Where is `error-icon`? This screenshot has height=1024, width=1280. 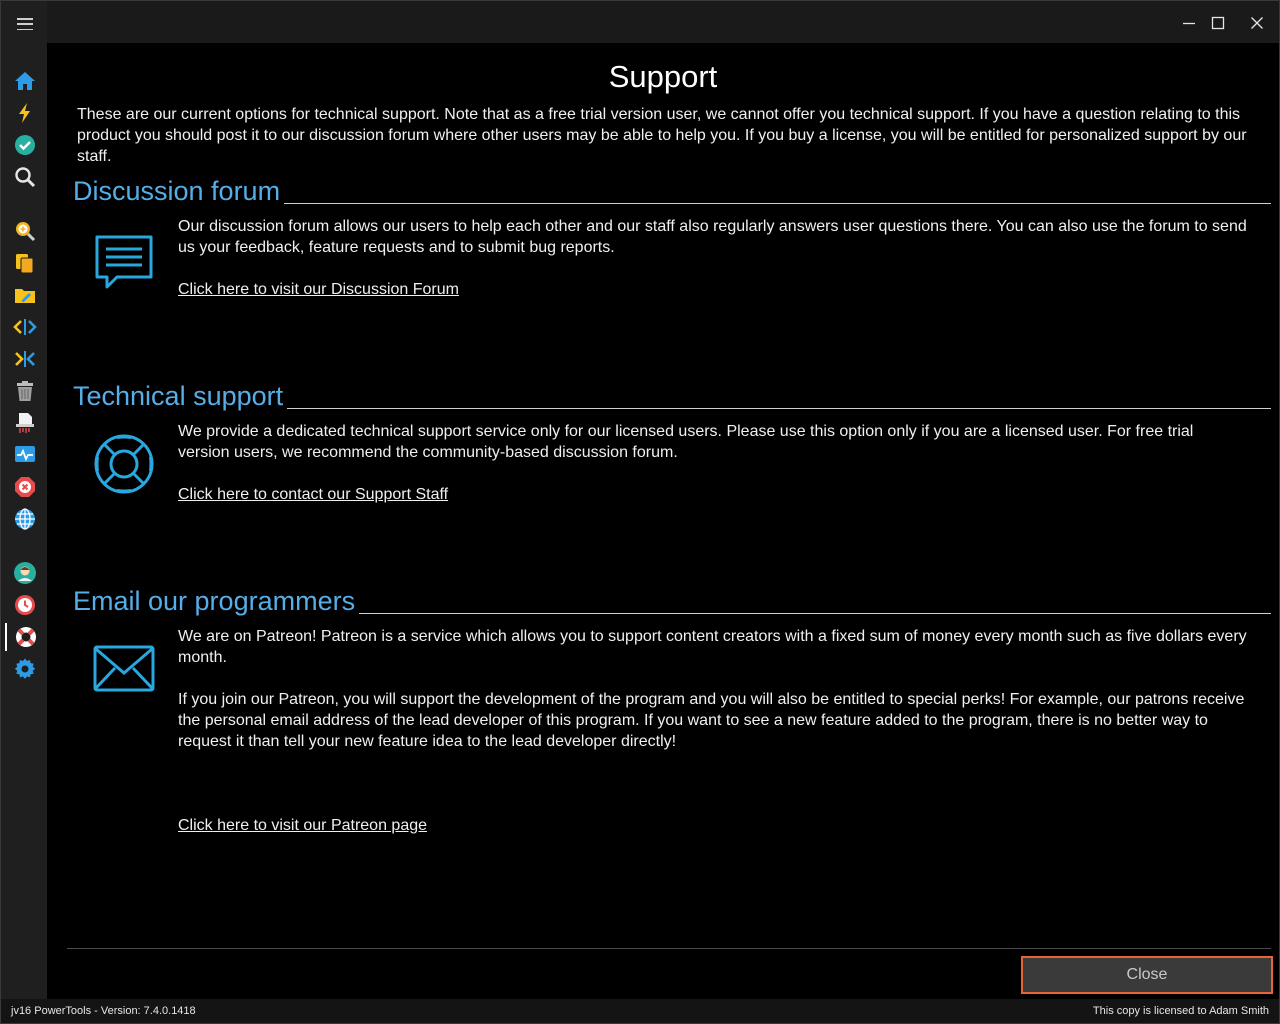 error-icon is located at coordinates (25, 487).